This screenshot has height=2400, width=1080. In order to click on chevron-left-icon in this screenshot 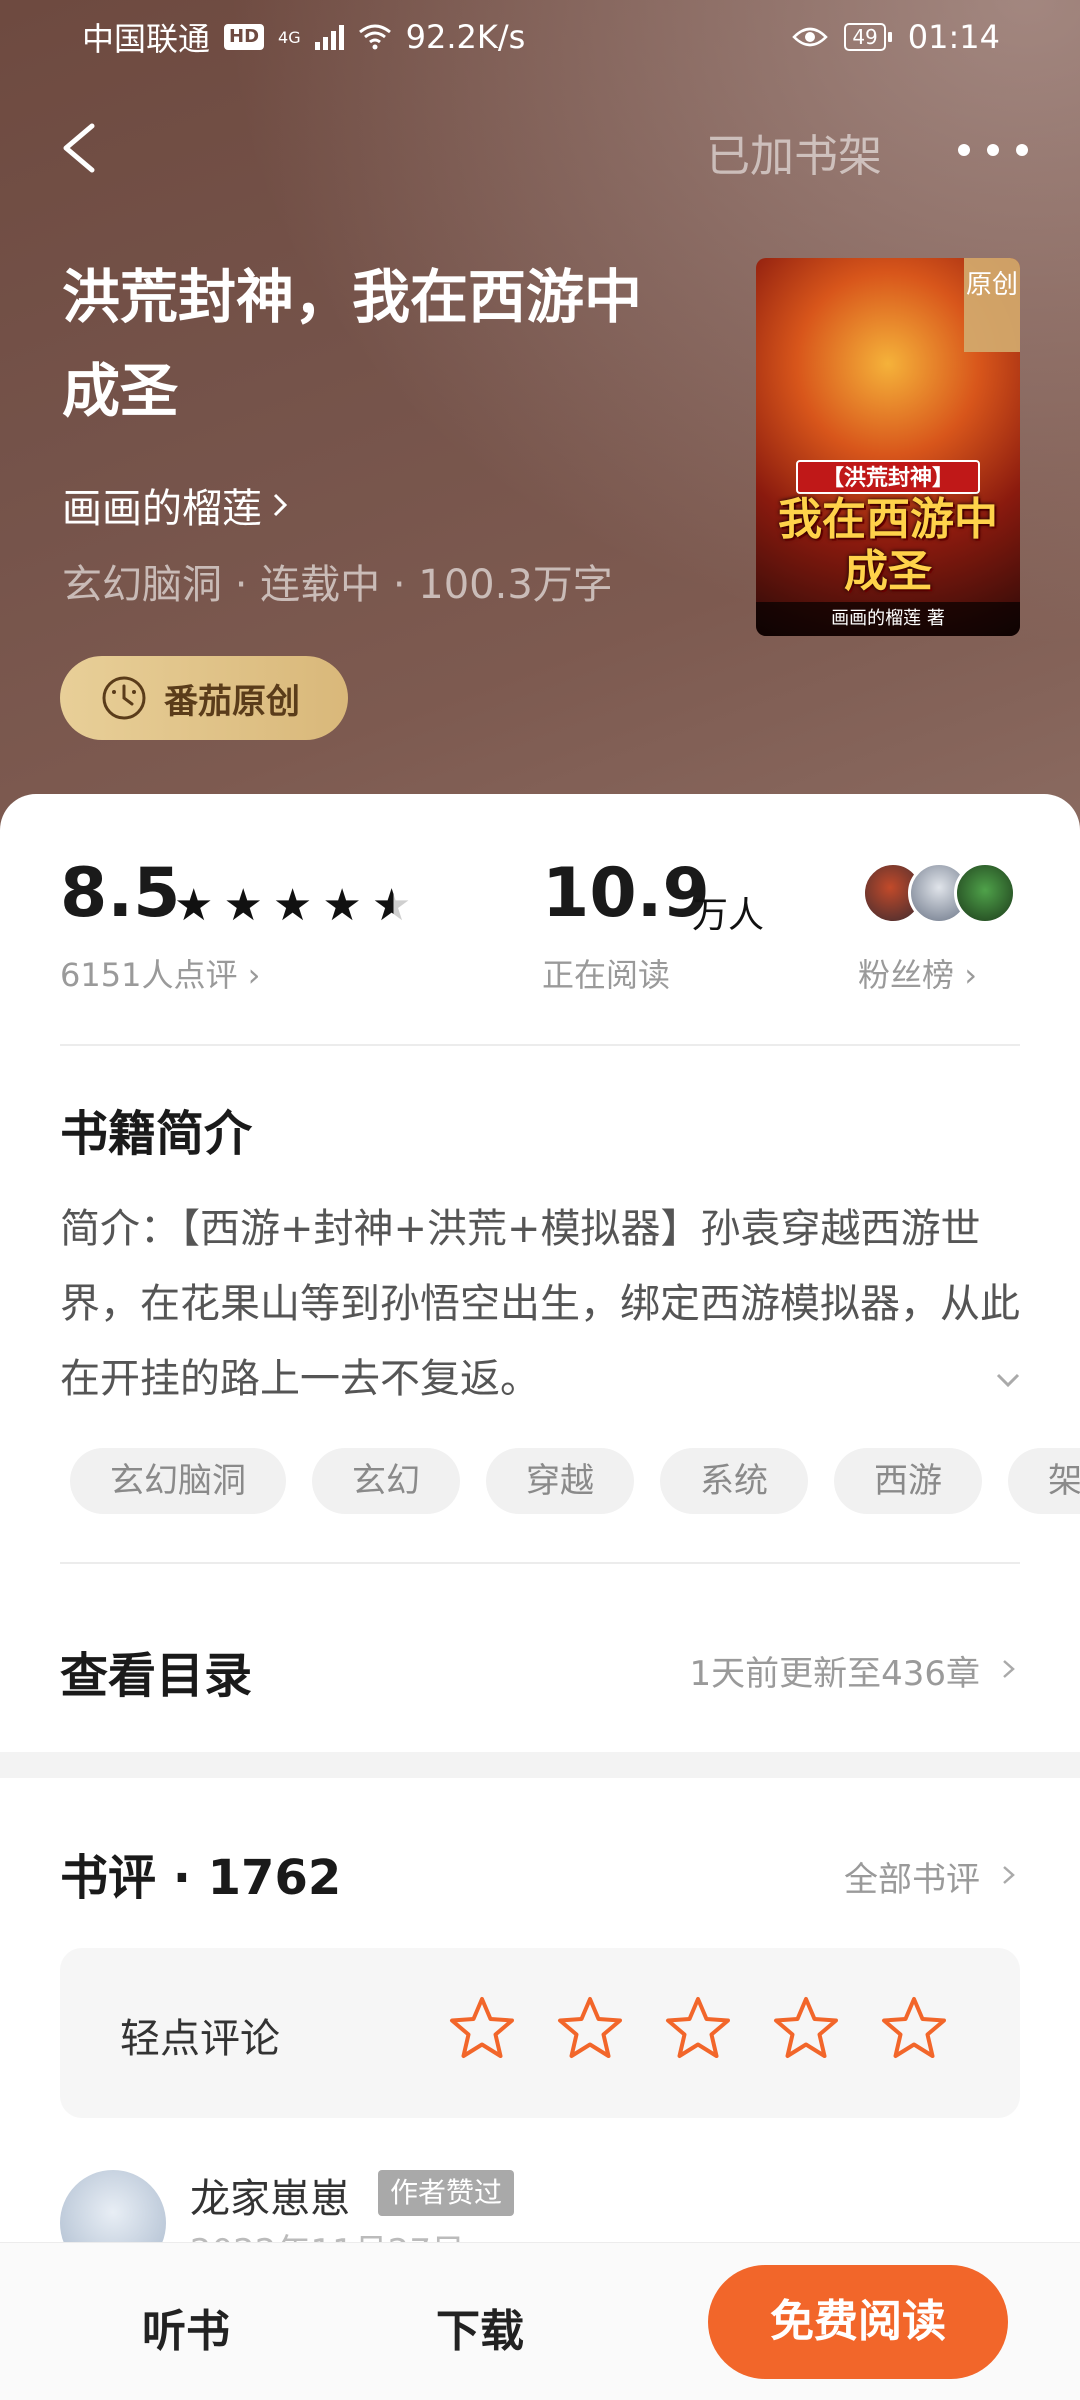, I will do `click(79, 148)`.